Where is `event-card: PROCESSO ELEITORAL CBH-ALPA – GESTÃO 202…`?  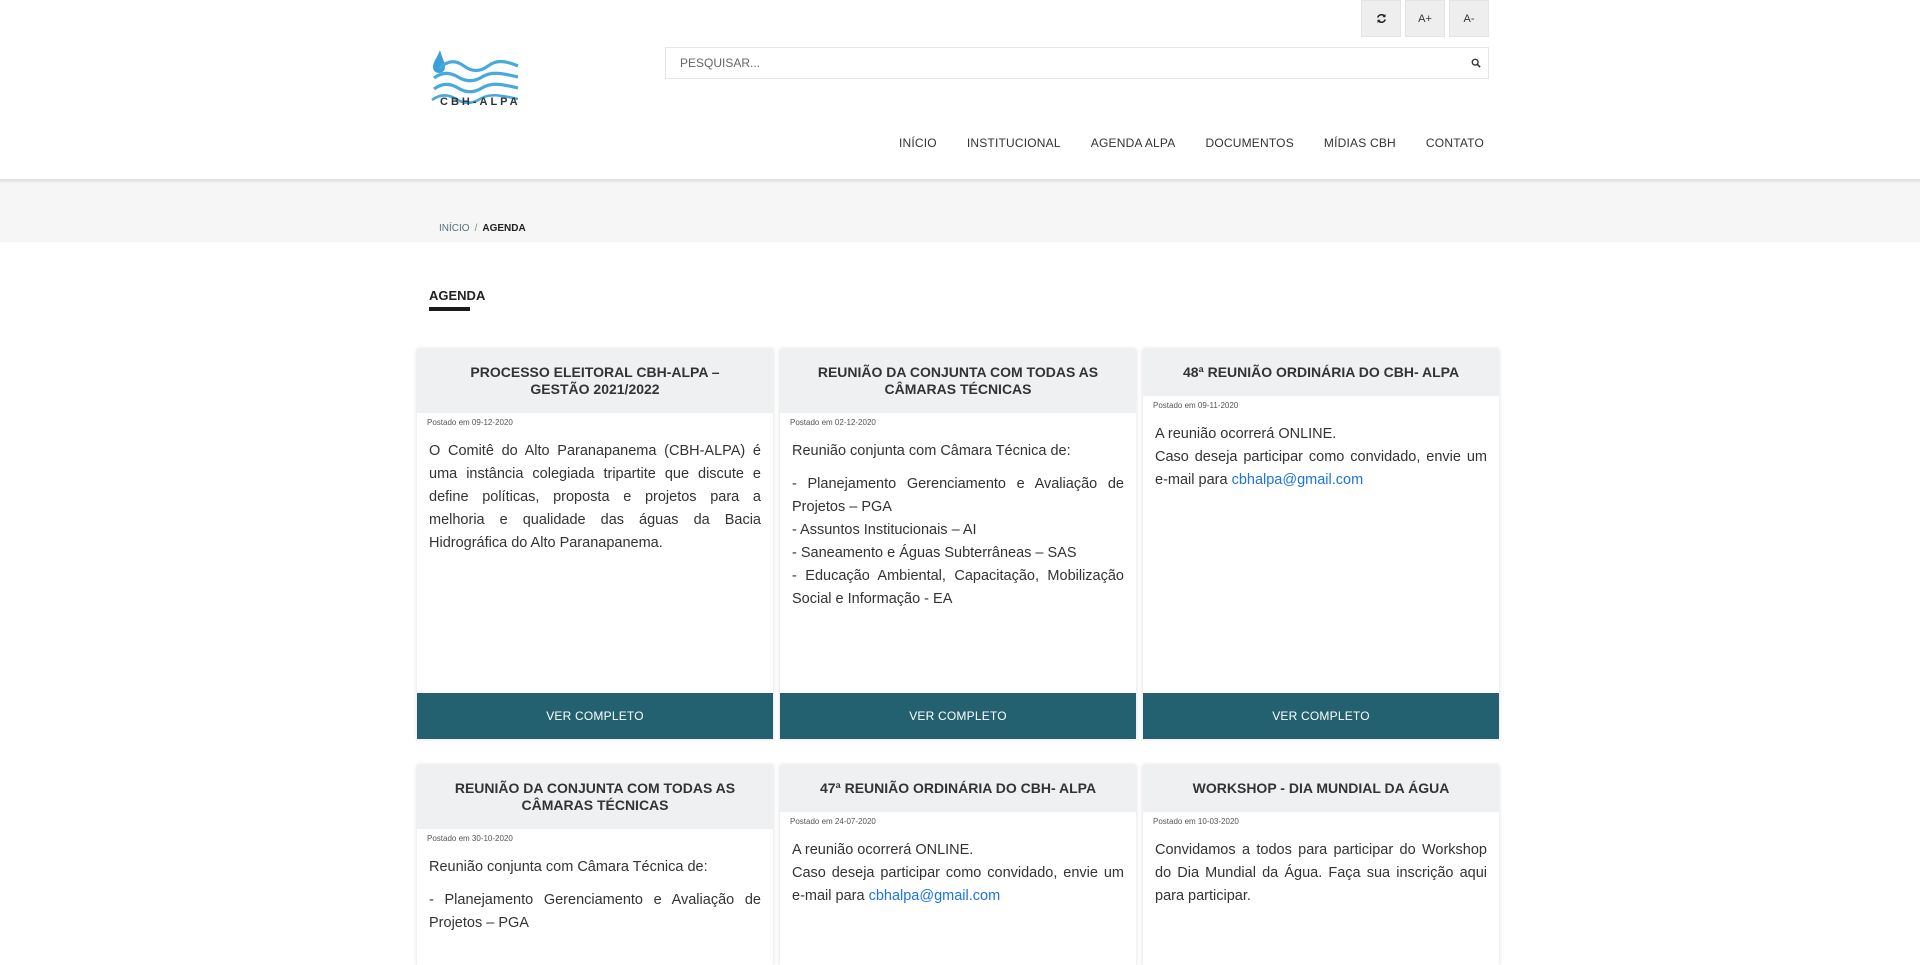 event-card: PROCESSO ELEITORAL CBH-ALPA – GESTÃO 202… is located at coordinates (595, 544).